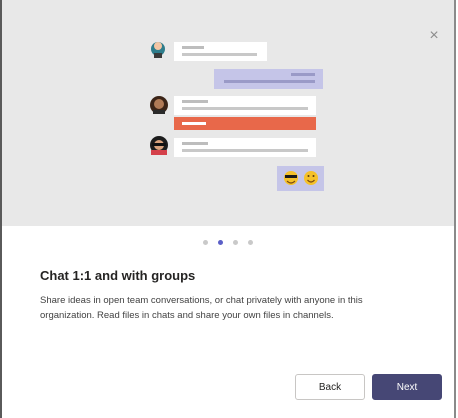 Image resolution: width=458 pixels, height=418 pixels. What do you see at coordinates (228, 242) in the screenshot?
I see `pagination-dots` at bounding box center [228, 242].